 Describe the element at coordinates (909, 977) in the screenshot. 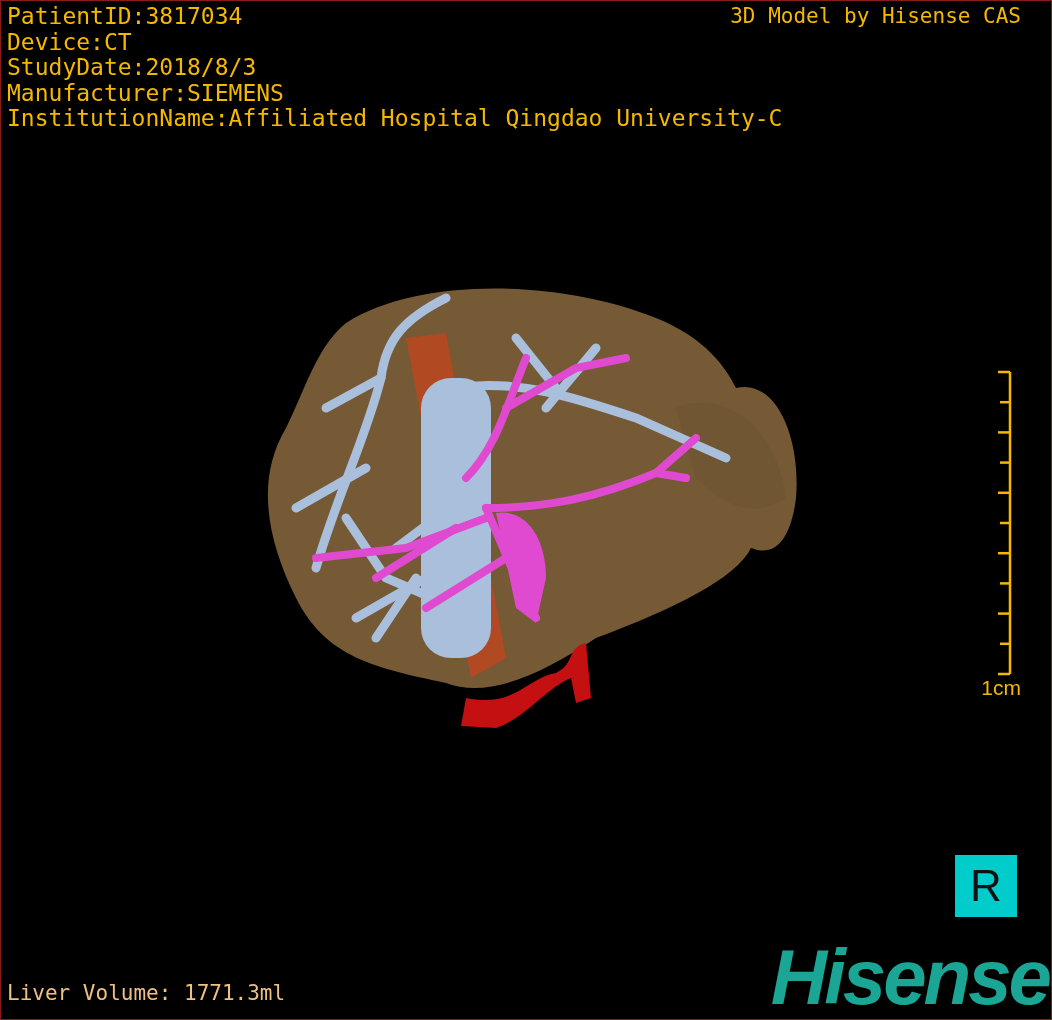

I see `brand-logo: Hisense` at that location.